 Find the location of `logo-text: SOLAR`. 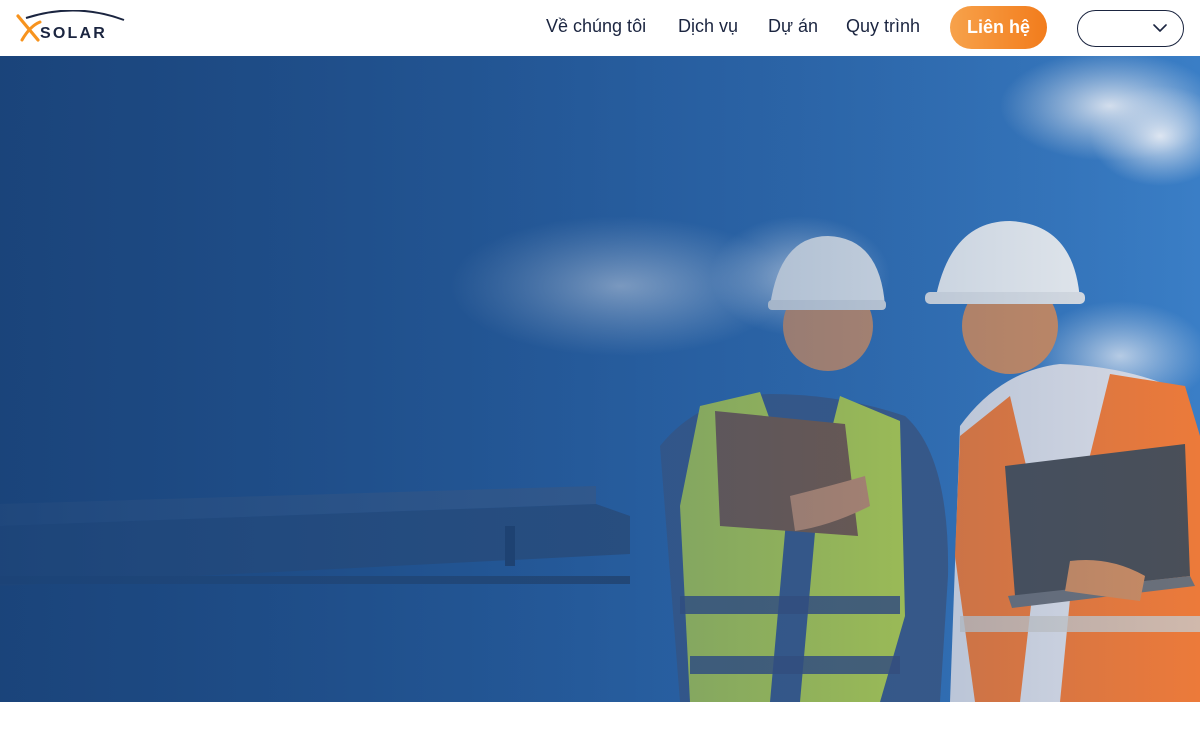

logo-text: SOLAR is located at coordinates (73, 33).